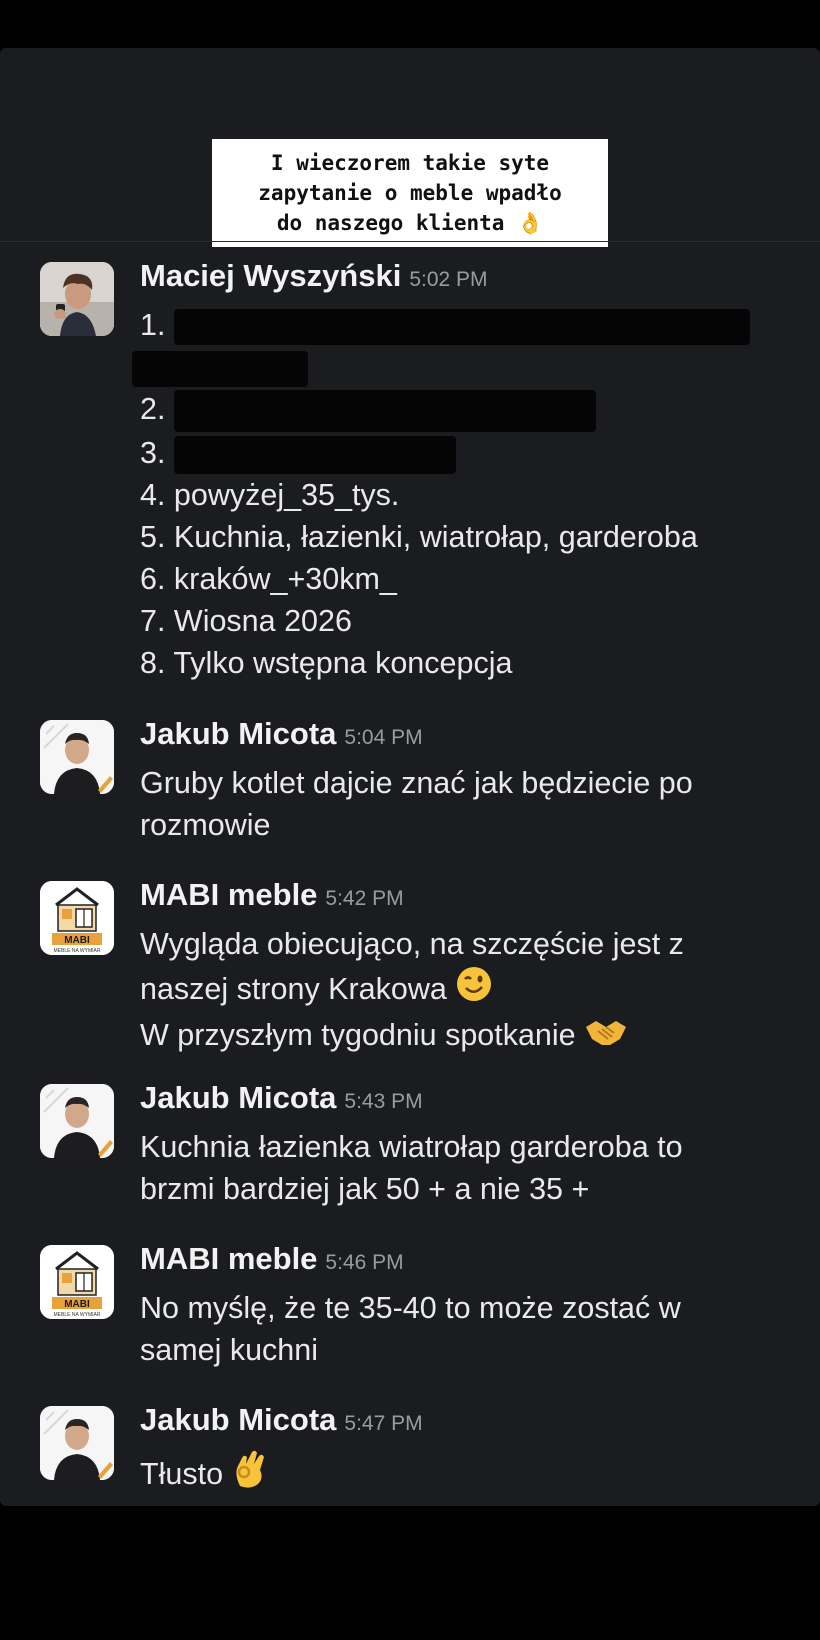  Describe the element at coordinates (410, 1308) in the screenshot. I see `message-line: No myślę, że te 35-40 to może zostać w` at that location.